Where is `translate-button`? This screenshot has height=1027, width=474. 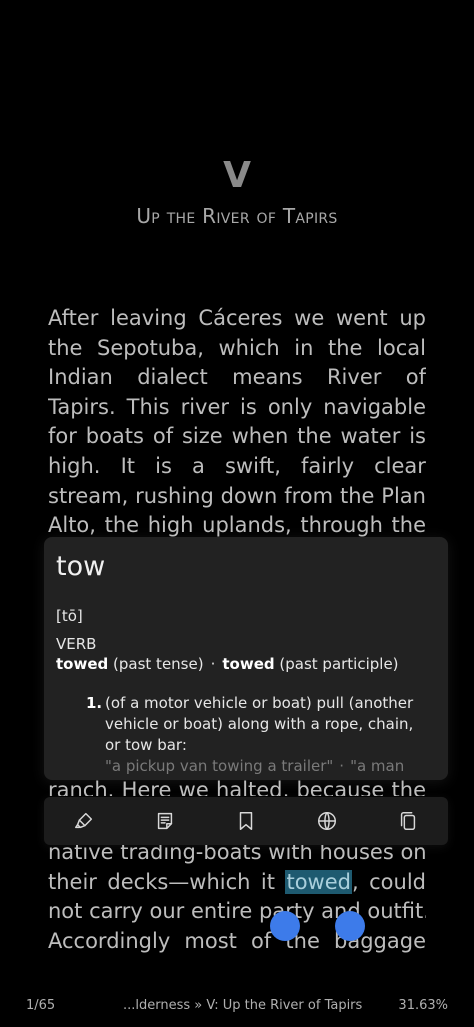 translate-button is located at coordinates (327, 821).